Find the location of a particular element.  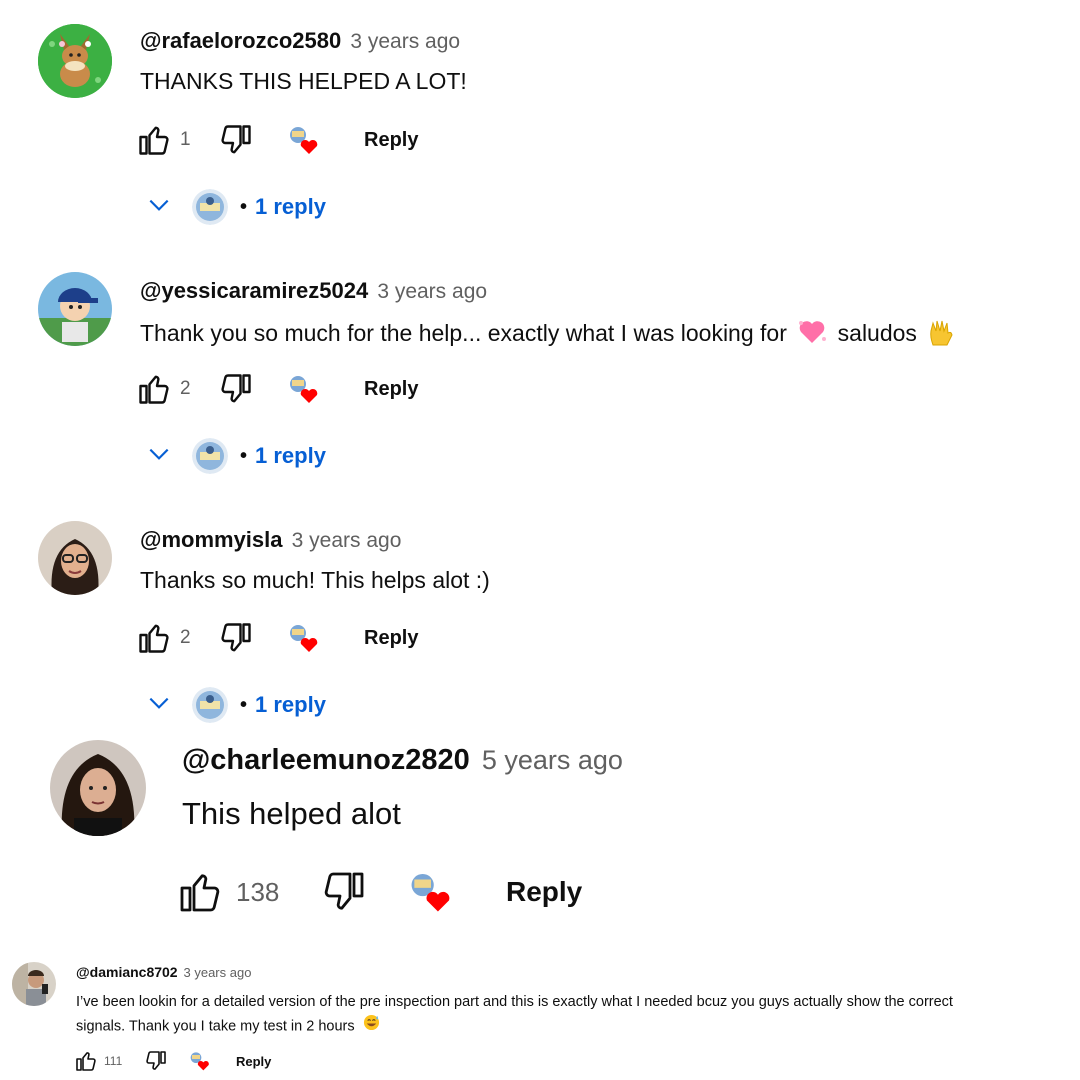

comment-actions: 111 Reply is located at coordinates (172, 1061).